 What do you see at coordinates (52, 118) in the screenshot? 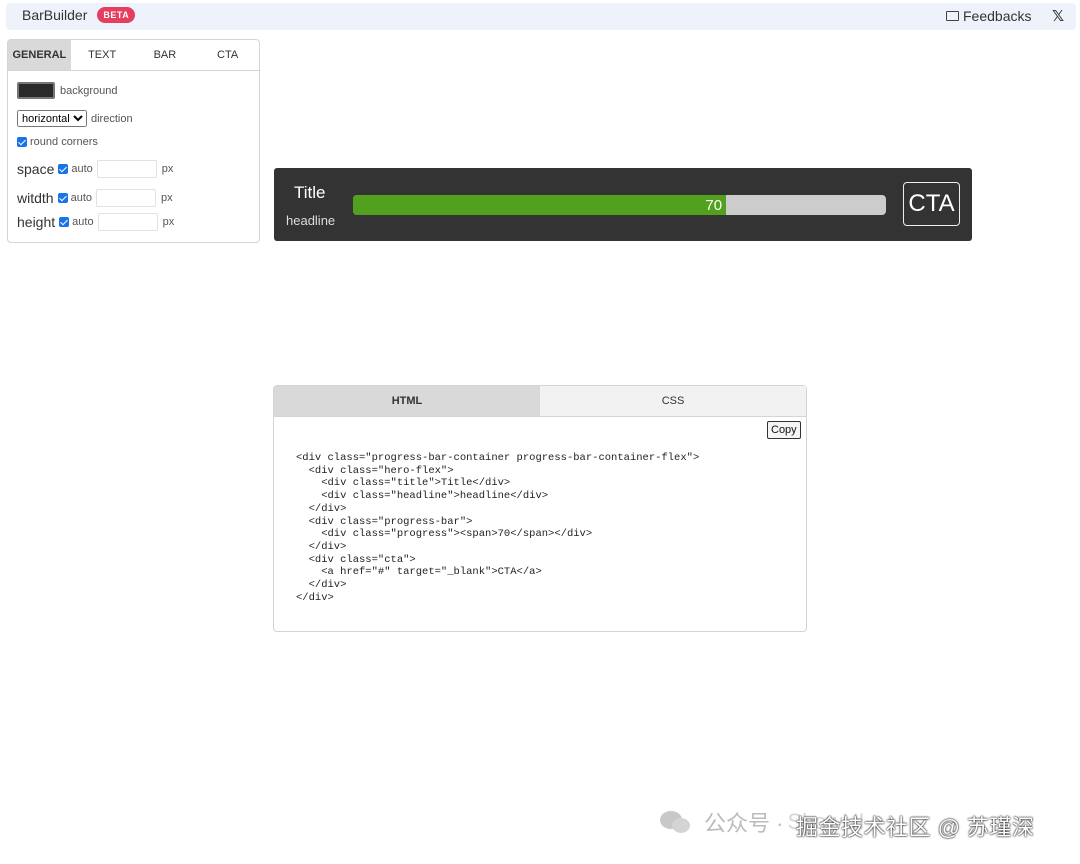
I see `direction-select: horizontal` at bounding box center [52, 118].